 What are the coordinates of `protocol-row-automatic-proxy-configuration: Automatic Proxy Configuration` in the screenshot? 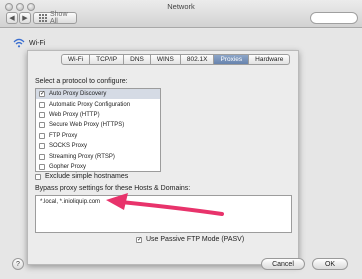 It's located at (98, 104).